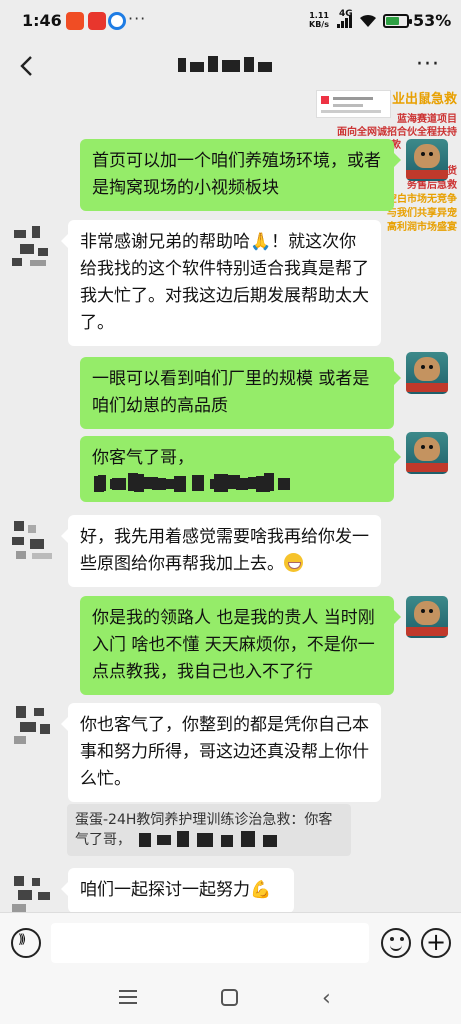  Describe the element at coordinates (240, 469) in the screenshot. I see `message-bubble-sent: 你客气了哥，` at that location.